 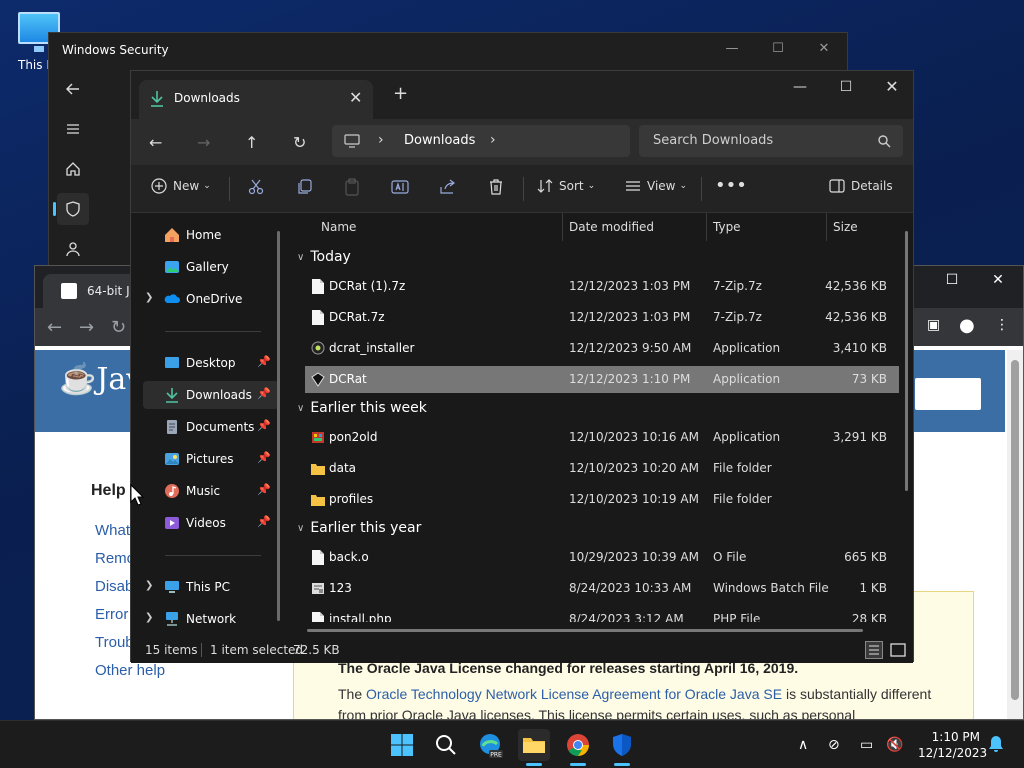 I want to click on profile-icon: ●, so click(x=967, y=325).